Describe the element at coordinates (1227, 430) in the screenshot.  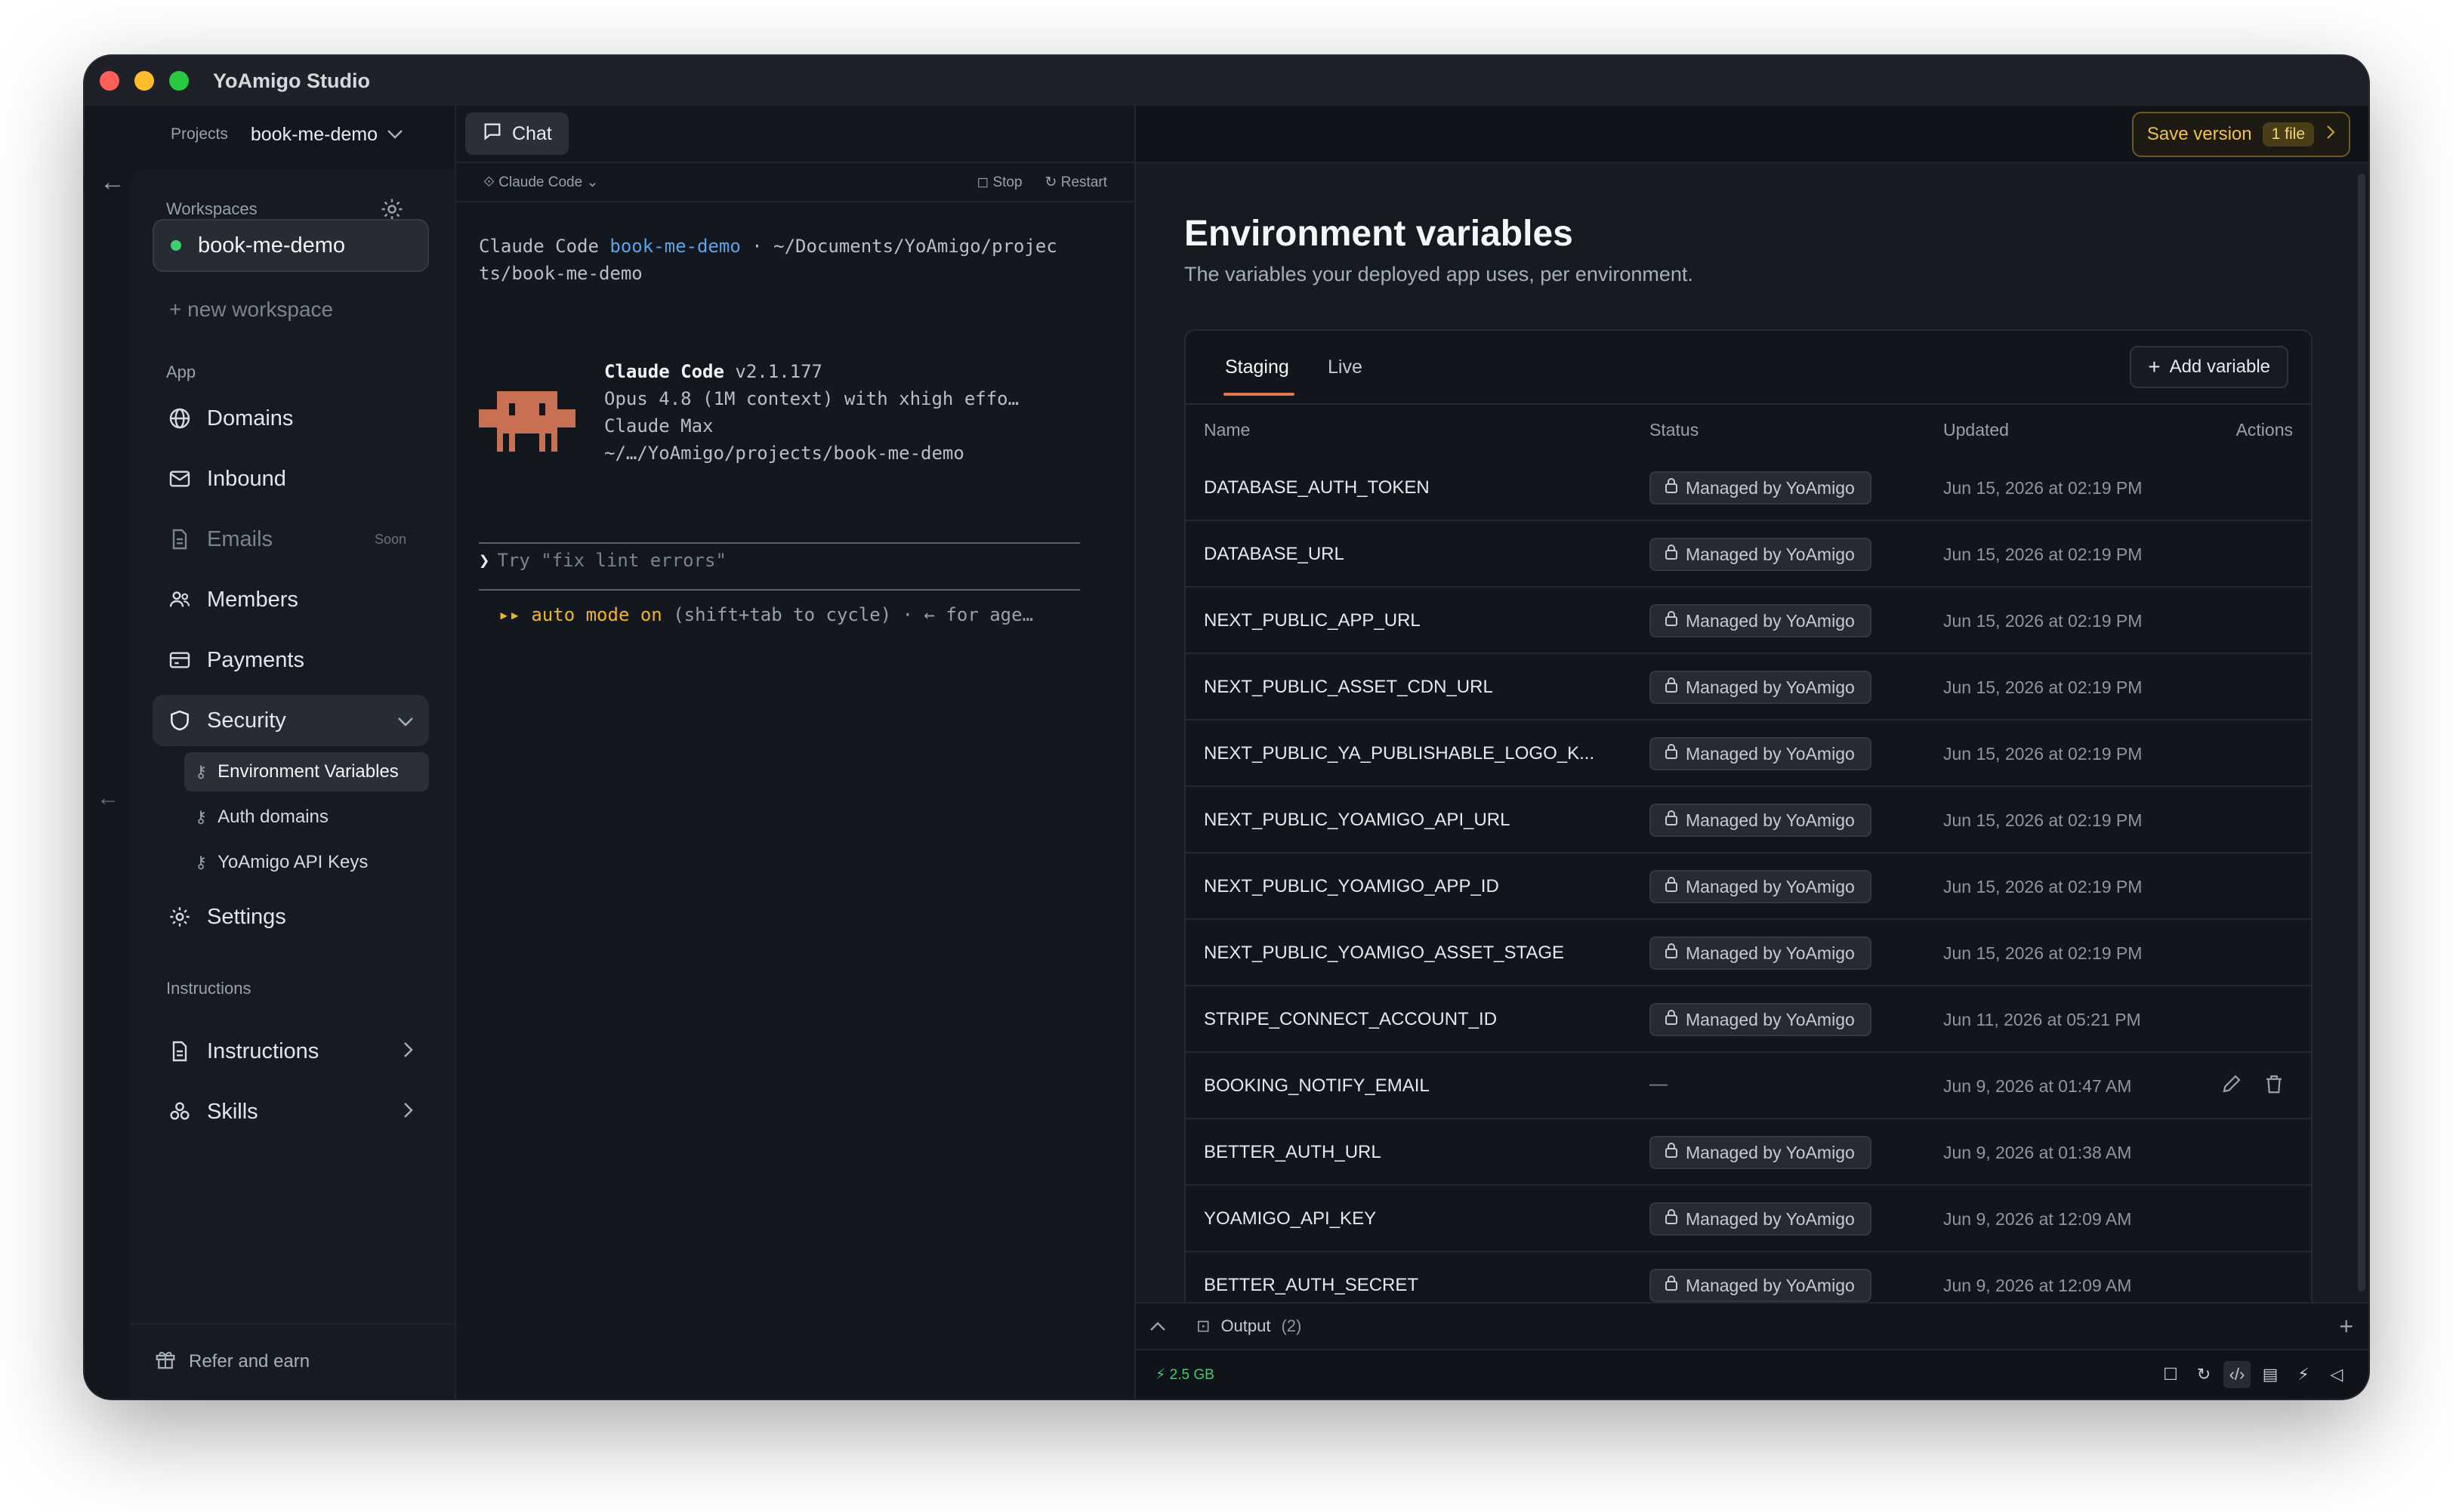
I see `column-header-name: Name` at that location.